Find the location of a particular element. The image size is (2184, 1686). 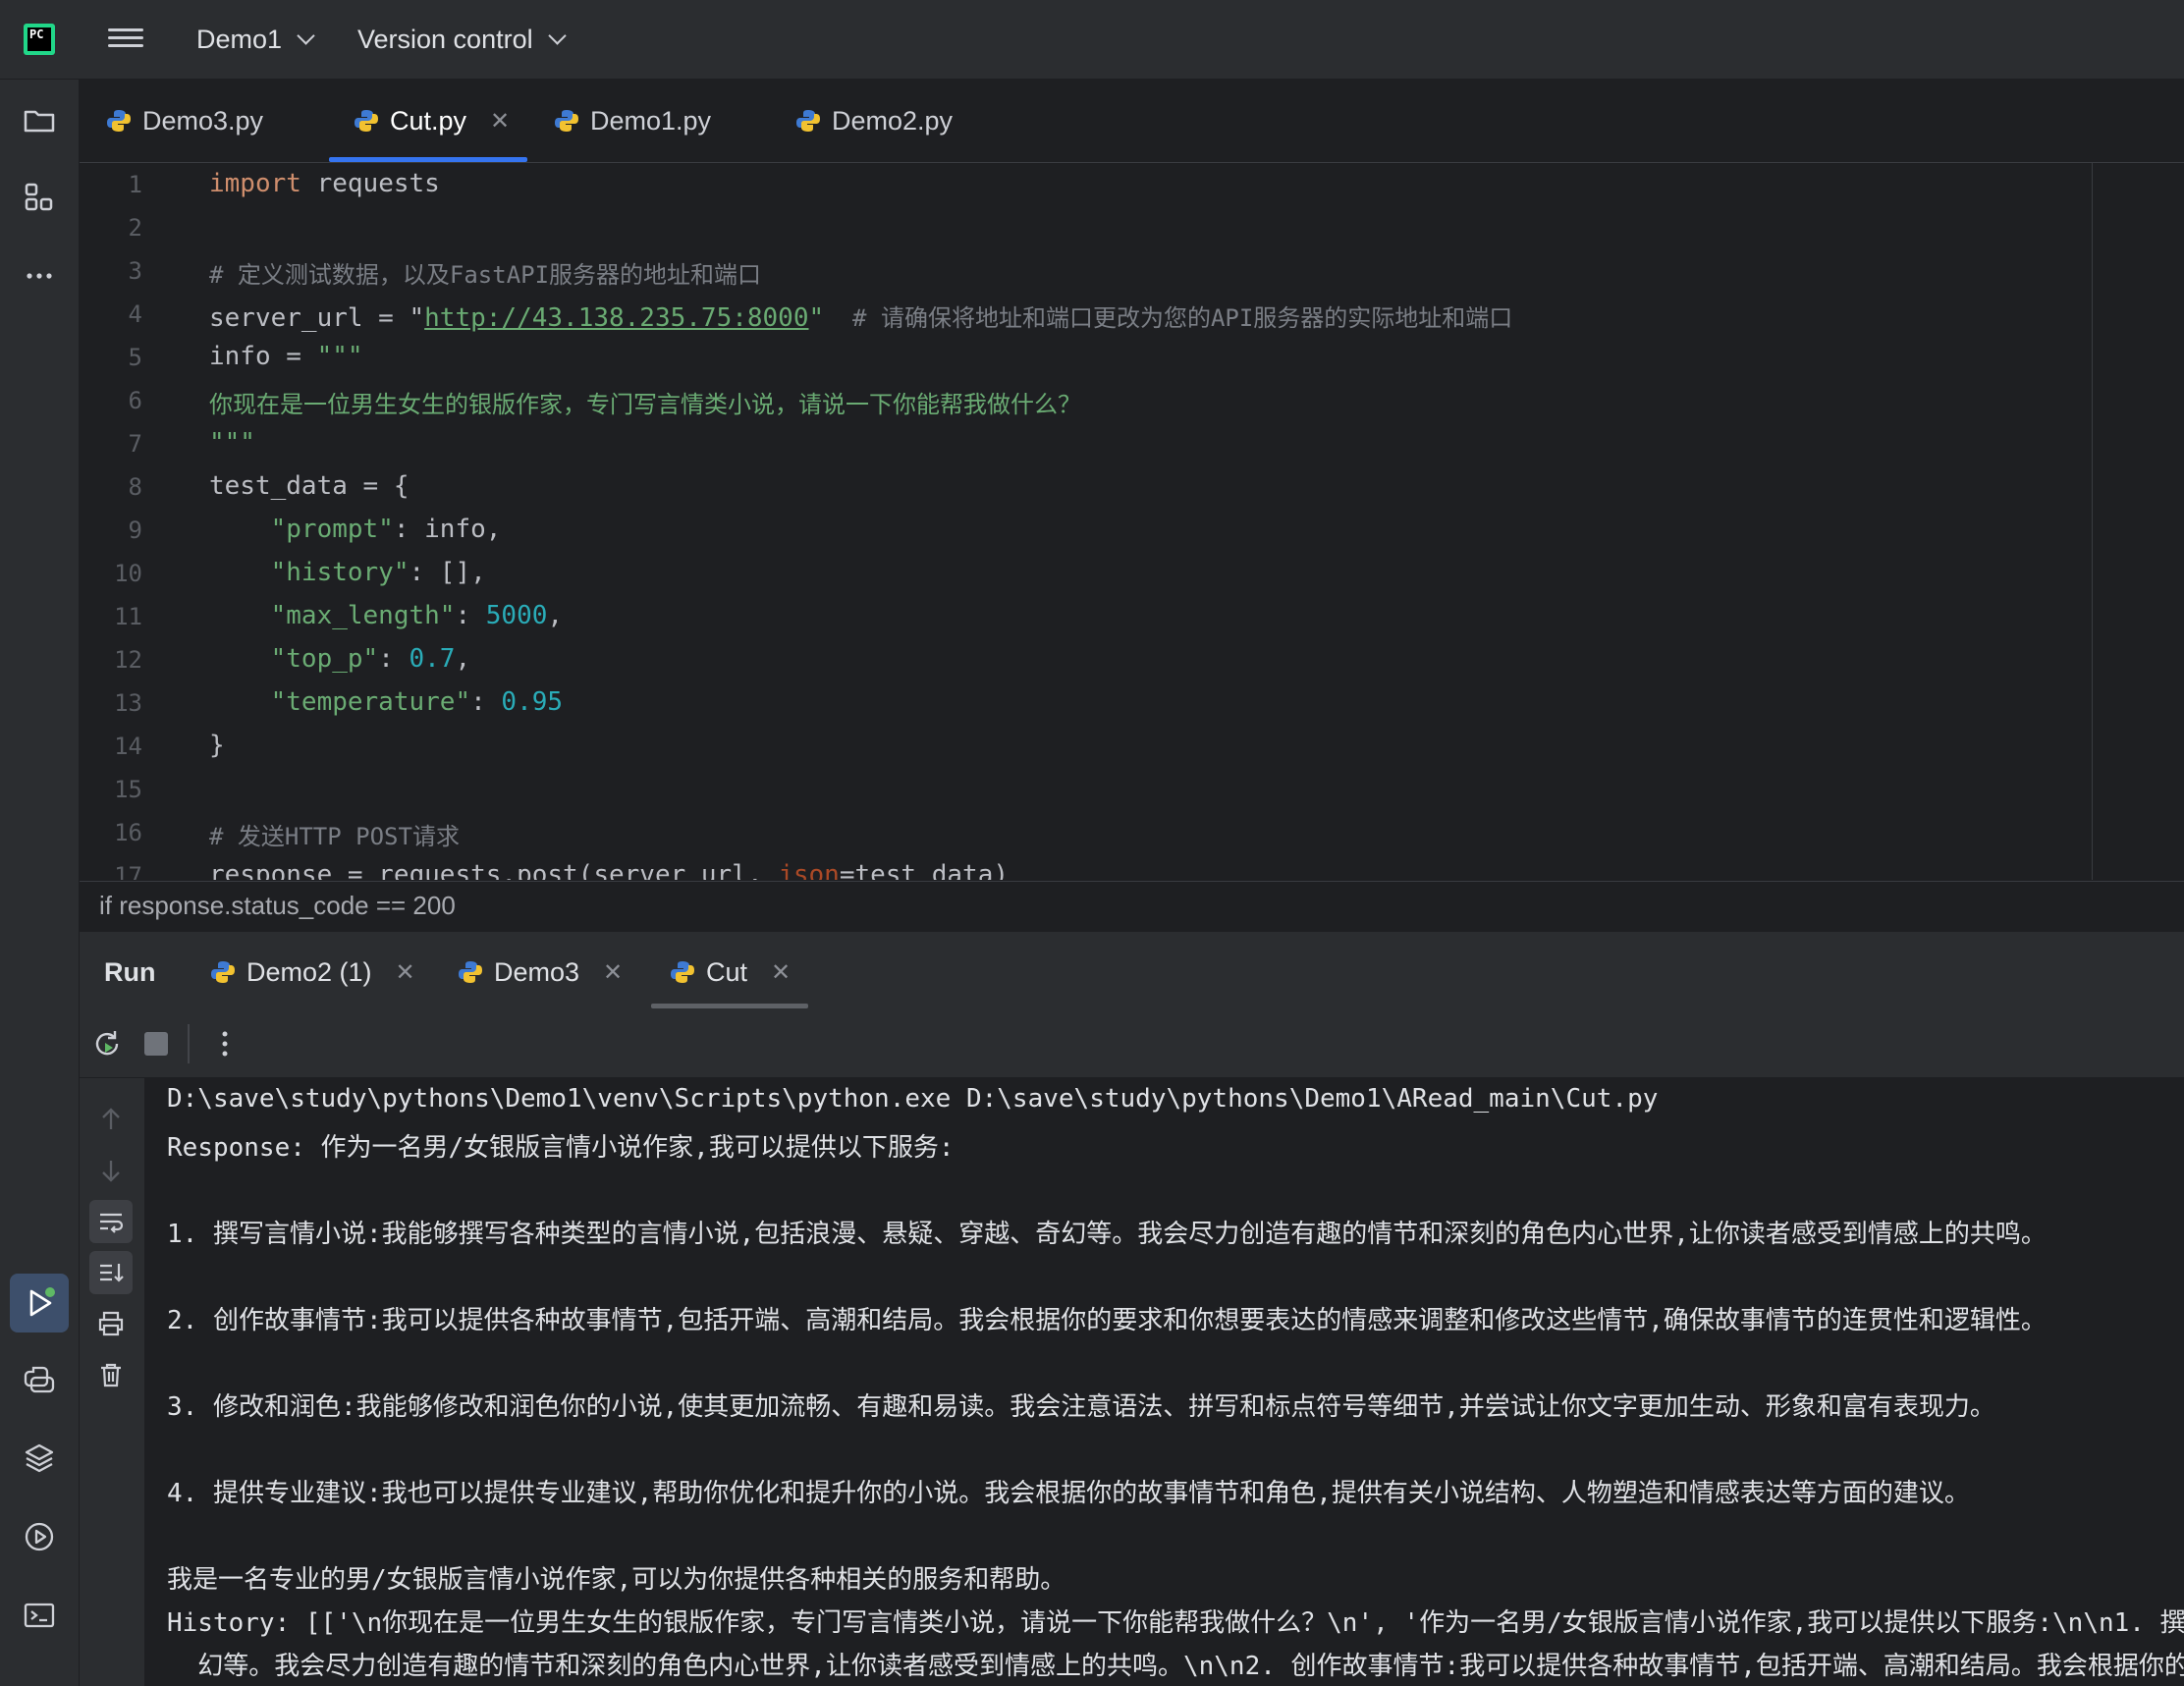

more-icon is located at coordinates (39, 276).